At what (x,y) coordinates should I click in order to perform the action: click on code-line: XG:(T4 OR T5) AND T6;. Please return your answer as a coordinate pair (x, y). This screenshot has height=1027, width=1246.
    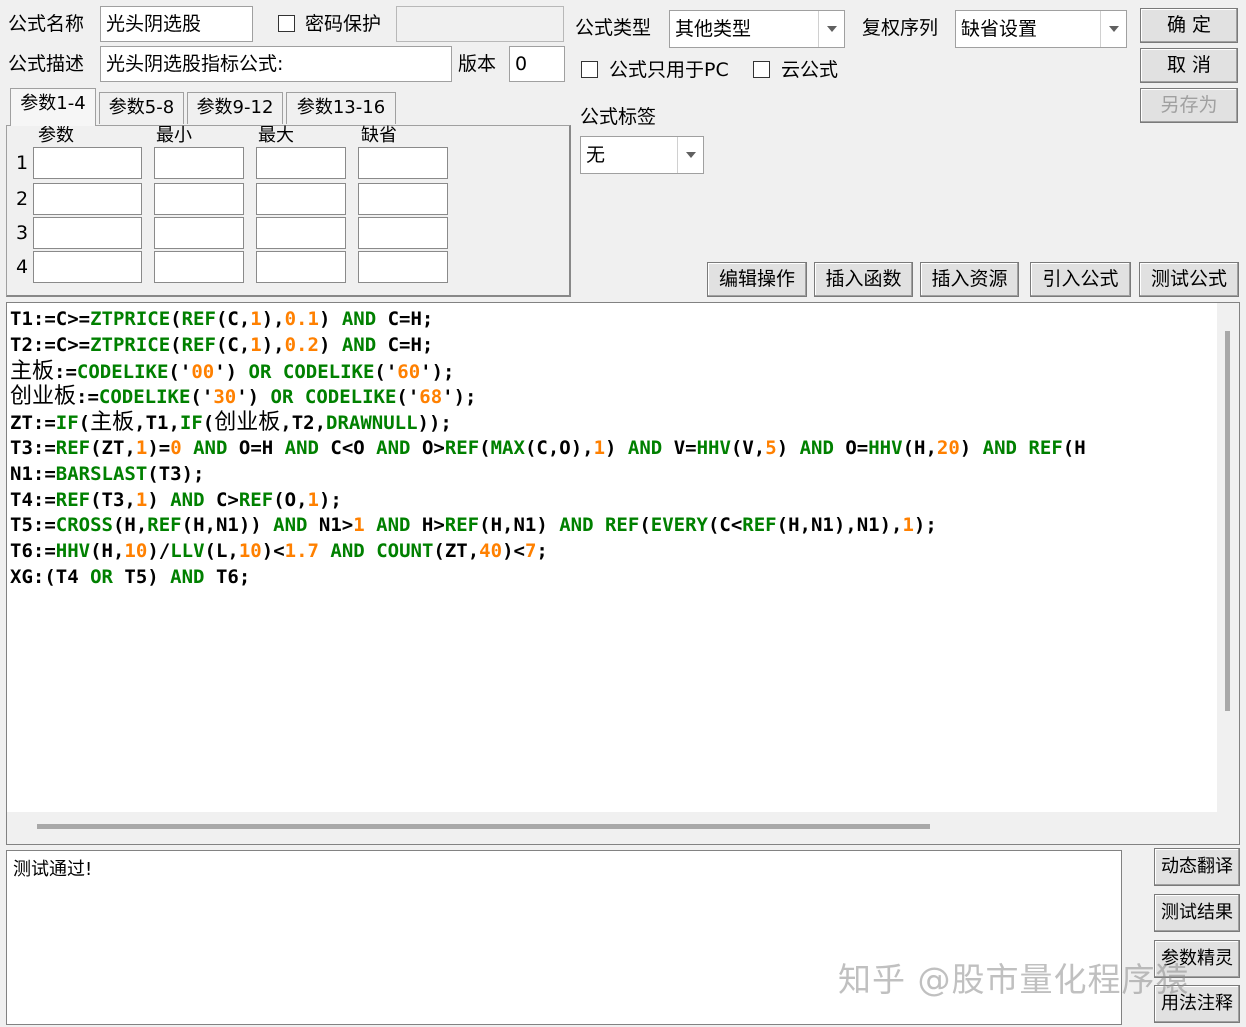
    Looking at the image, I should click on (611, 578).